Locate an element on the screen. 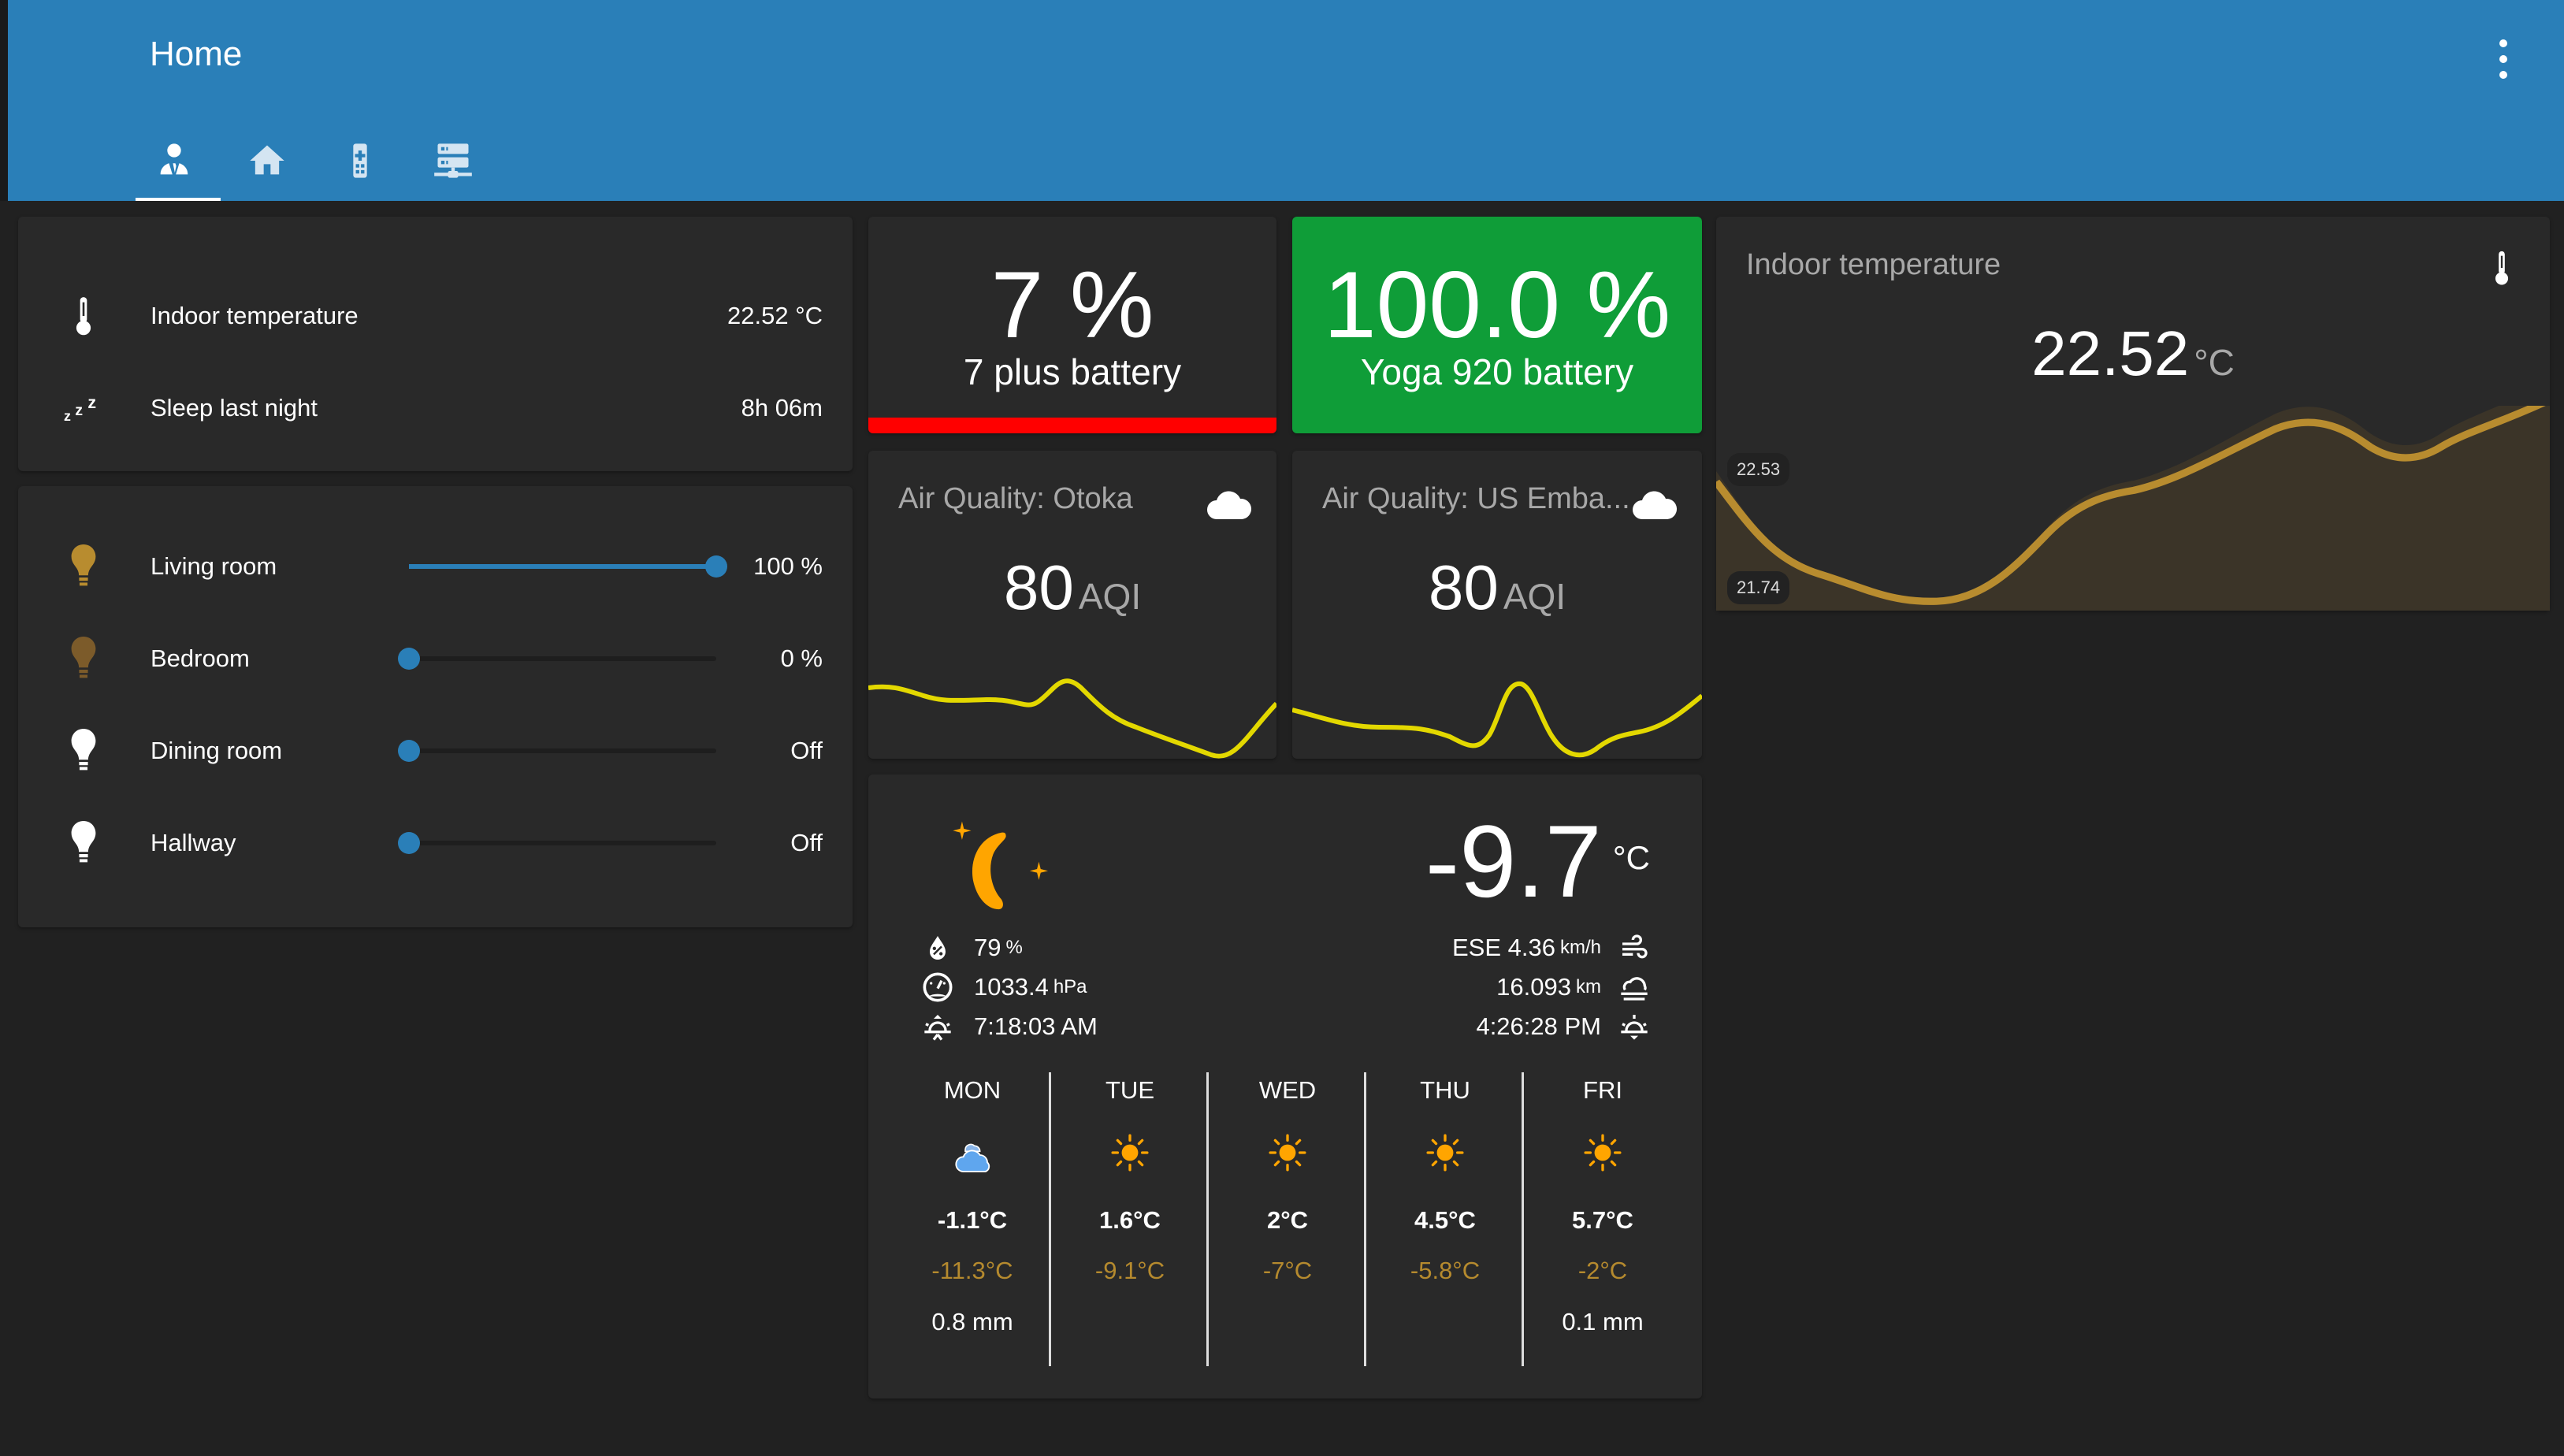  sunrise-attr: 7:18:03 AM is located at coordinates (1010, 1026).